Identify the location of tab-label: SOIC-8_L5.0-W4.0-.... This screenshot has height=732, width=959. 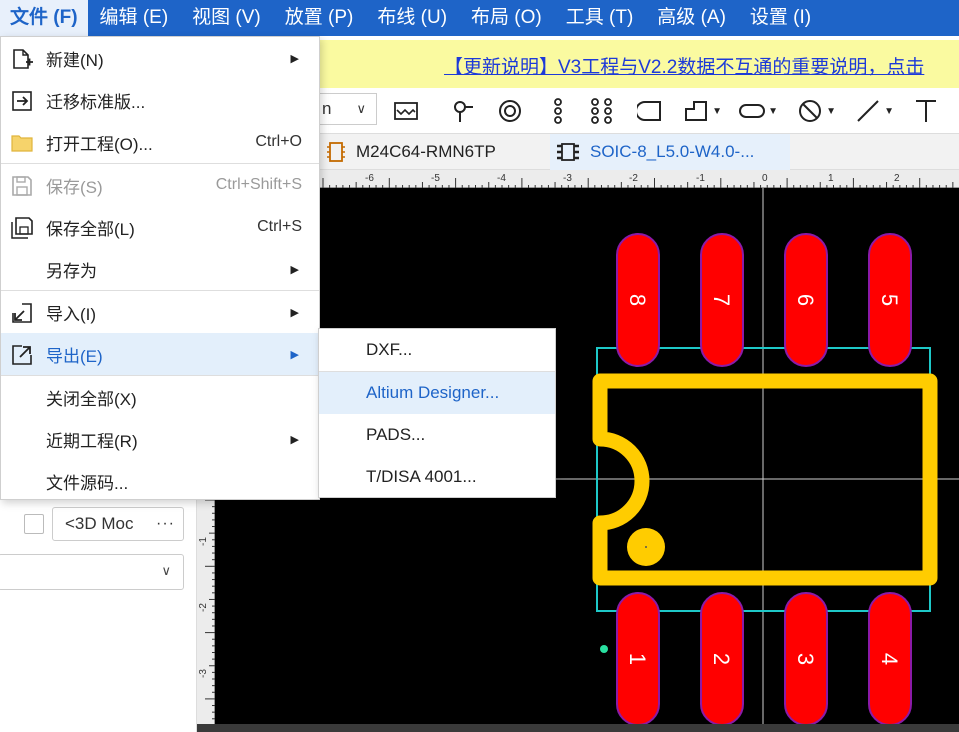
(672, 151).